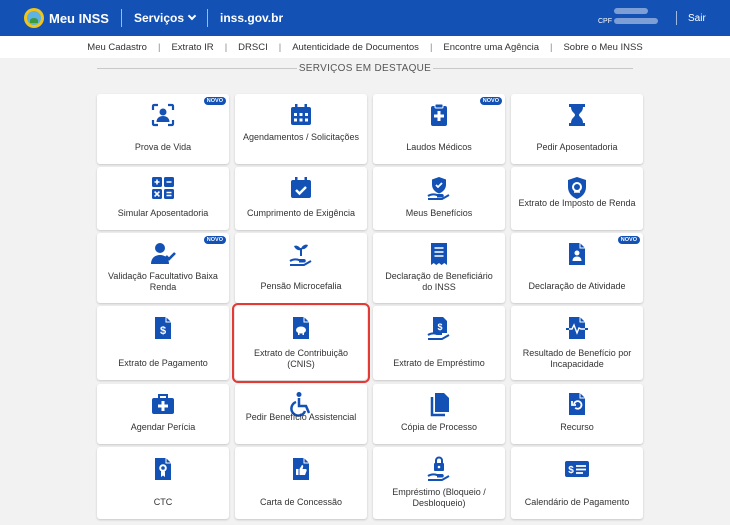 The image size is (730, 525). What do you see at coordinates (439, 147) in the screenshot?
I see `service-card-label: Laudos Médicos` at bounding box center [439, 147].